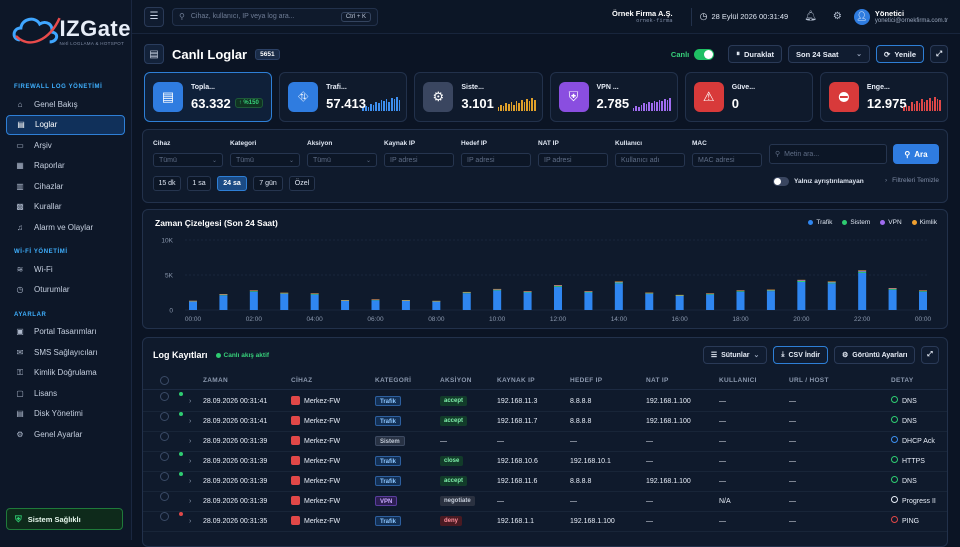 The width and height of the screenshot is (960, 547). I want to click on sidebar-item-alarm-ve-olaylar: ♫ Alarm ve Olaylar, so click(65, 227).